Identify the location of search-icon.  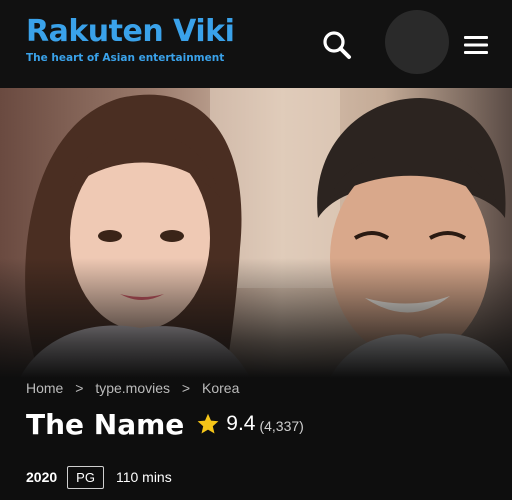
(337, 45).